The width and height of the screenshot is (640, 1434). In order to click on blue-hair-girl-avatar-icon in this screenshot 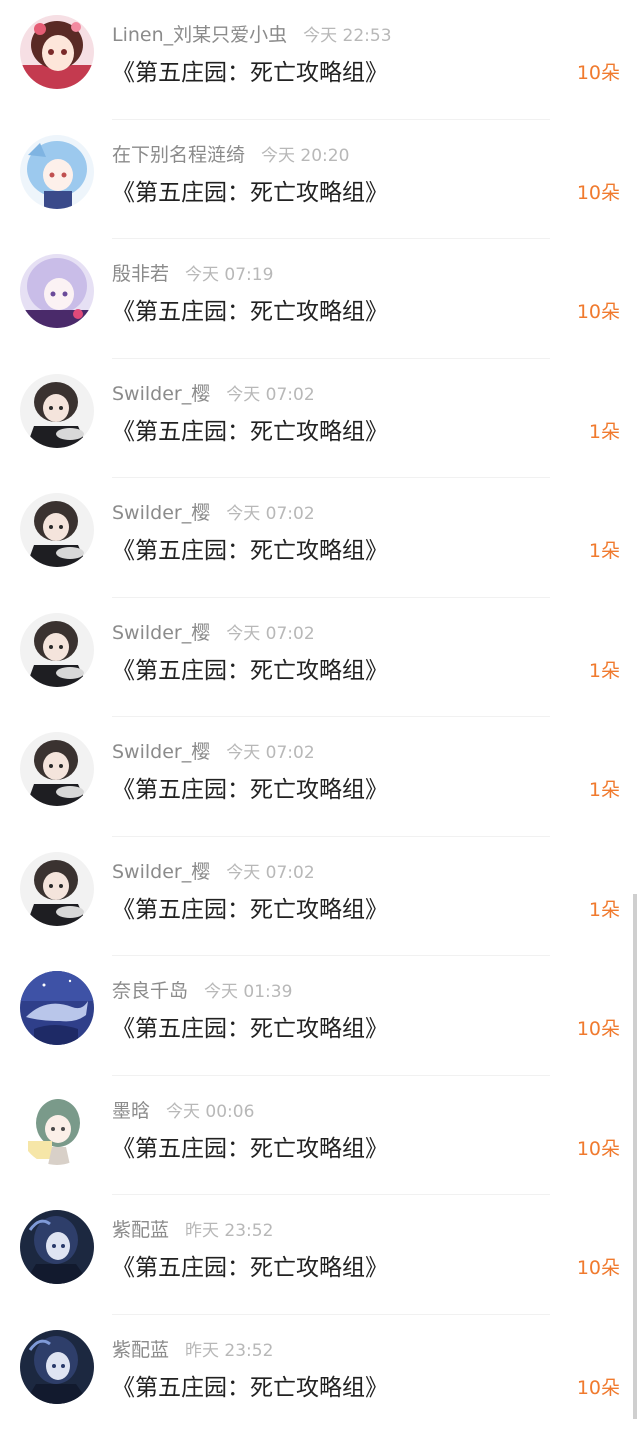, I will do `click(57, 172)`.